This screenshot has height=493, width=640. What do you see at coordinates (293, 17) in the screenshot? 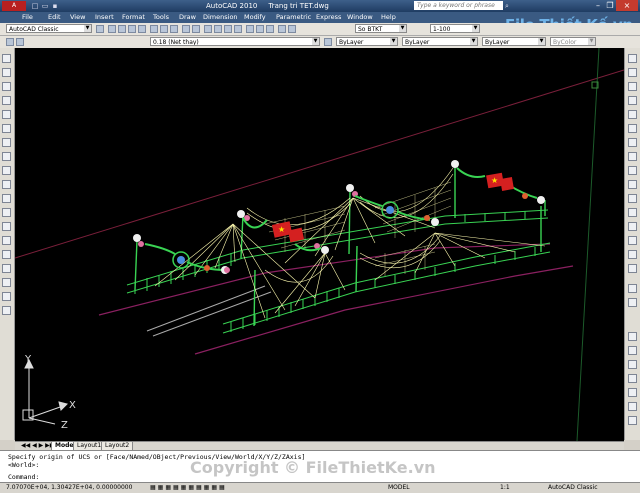
I see `menu-parametric: Parametric` at bounding box center [293, 17].